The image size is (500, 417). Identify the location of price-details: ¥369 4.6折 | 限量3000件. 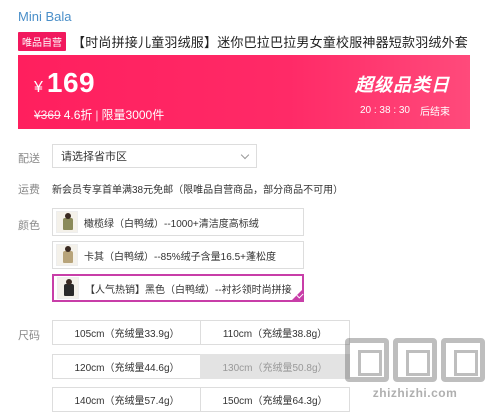
(99, 114).